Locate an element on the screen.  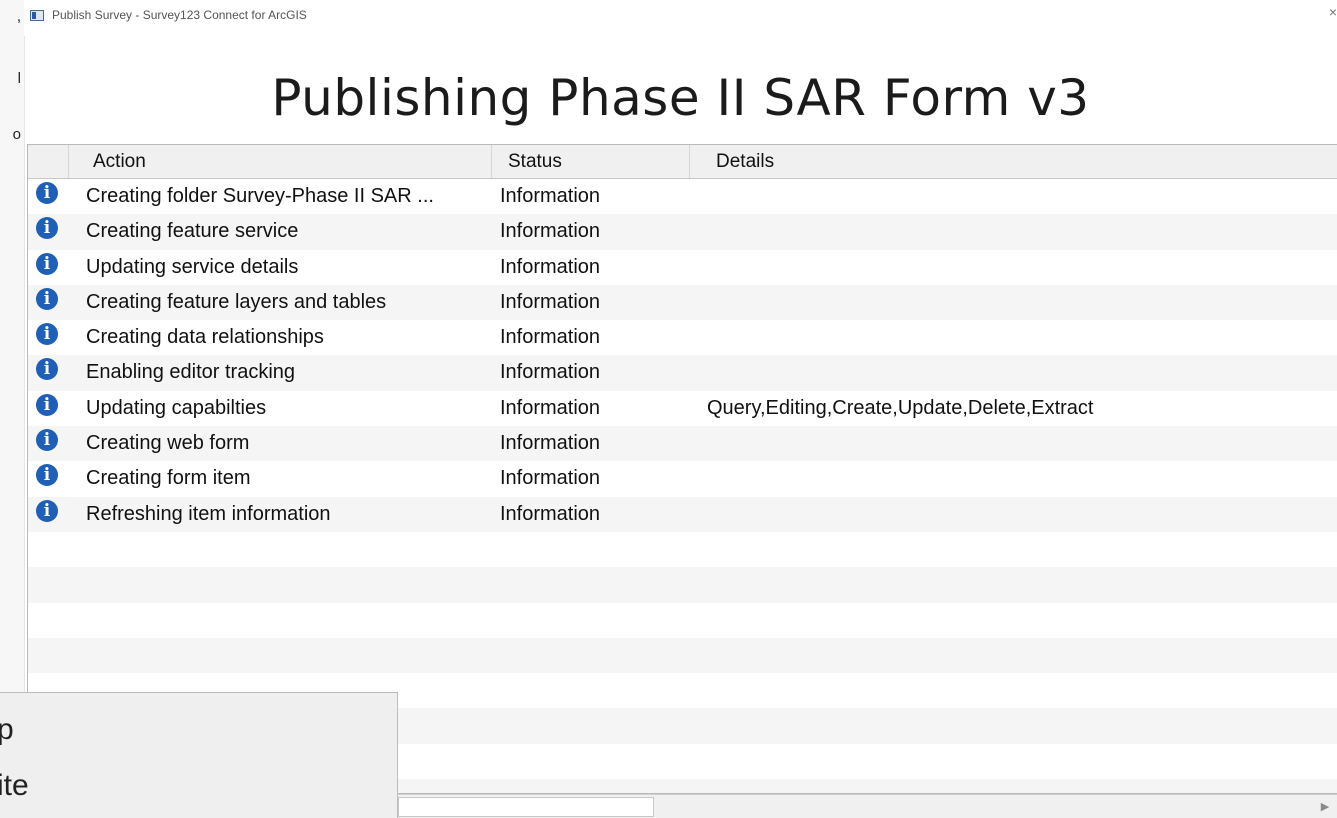
background-text-fragment: l is located at coordinates (19, 78).